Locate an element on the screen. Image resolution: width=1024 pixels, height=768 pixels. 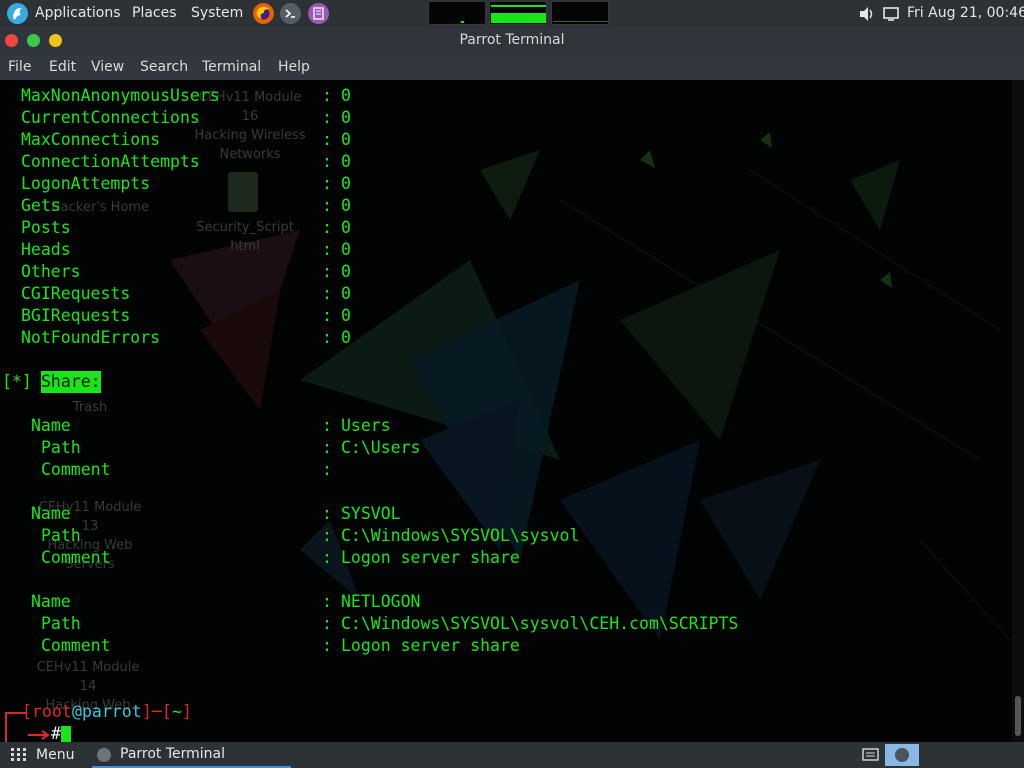
window-title: Parrot Terminal is located at coordinates (512, 40).